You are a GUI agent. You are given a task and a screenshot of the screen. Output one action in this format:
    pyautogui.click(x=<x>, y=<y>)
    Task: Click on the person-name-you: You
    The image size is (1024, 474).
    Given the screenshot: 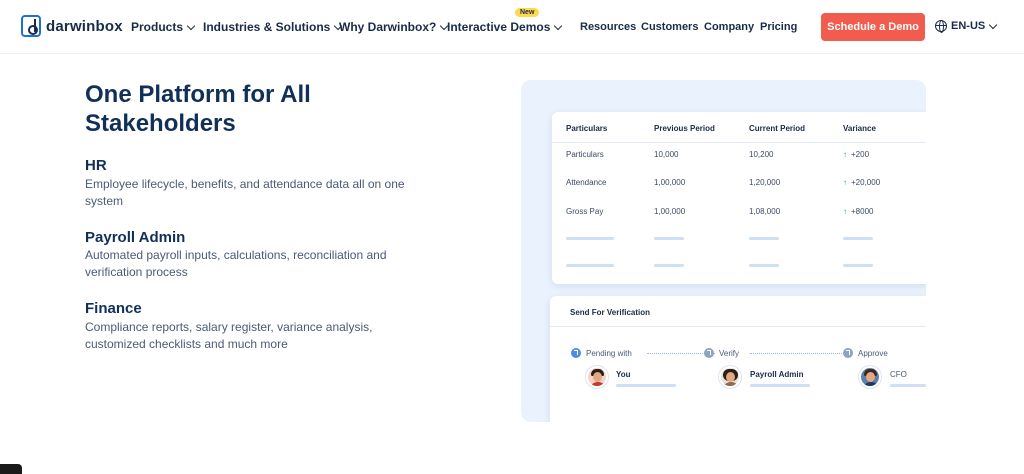 What is the action you would take?
    pyautogui.click(x=623, y=374)
    